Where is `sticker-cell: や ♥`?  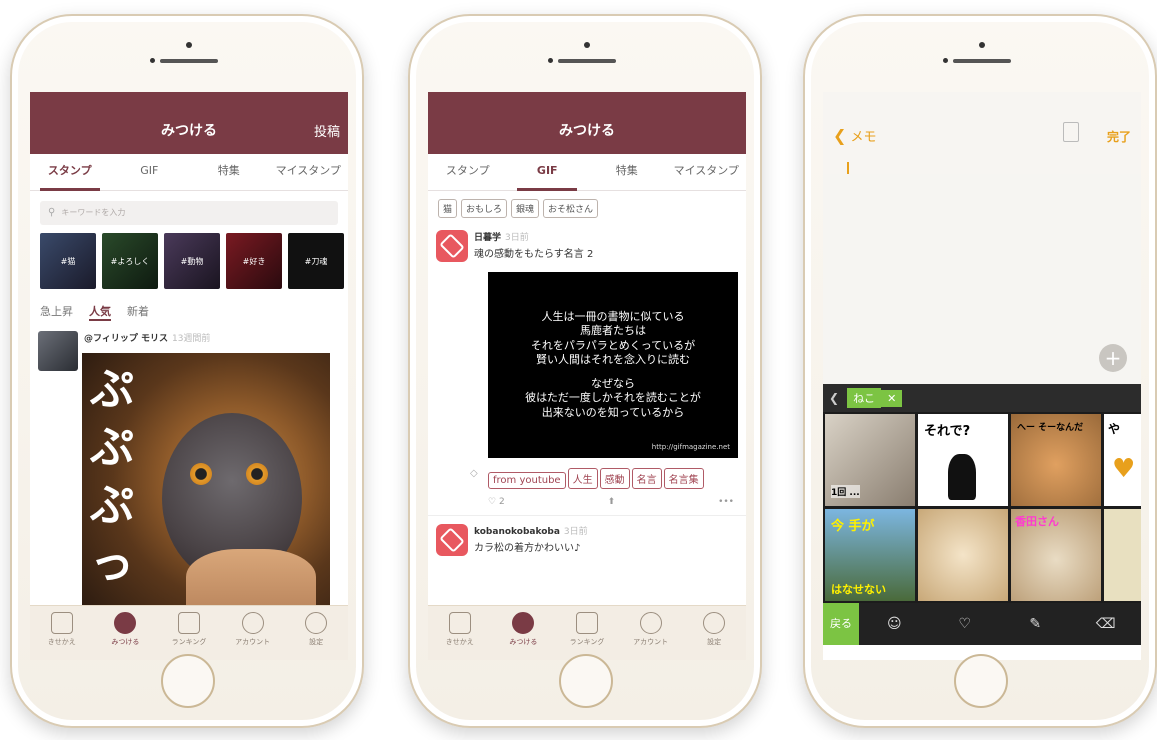 sticker-cell: や ♥ is located at coordinates (1122, 460).